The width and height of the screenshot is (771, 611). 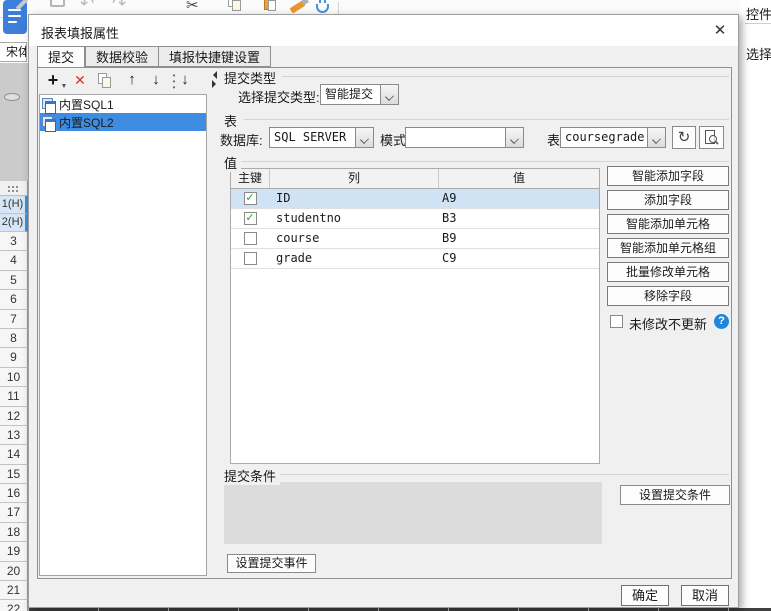 I want to click on column-cell: grade, so click(x=353, y=258).